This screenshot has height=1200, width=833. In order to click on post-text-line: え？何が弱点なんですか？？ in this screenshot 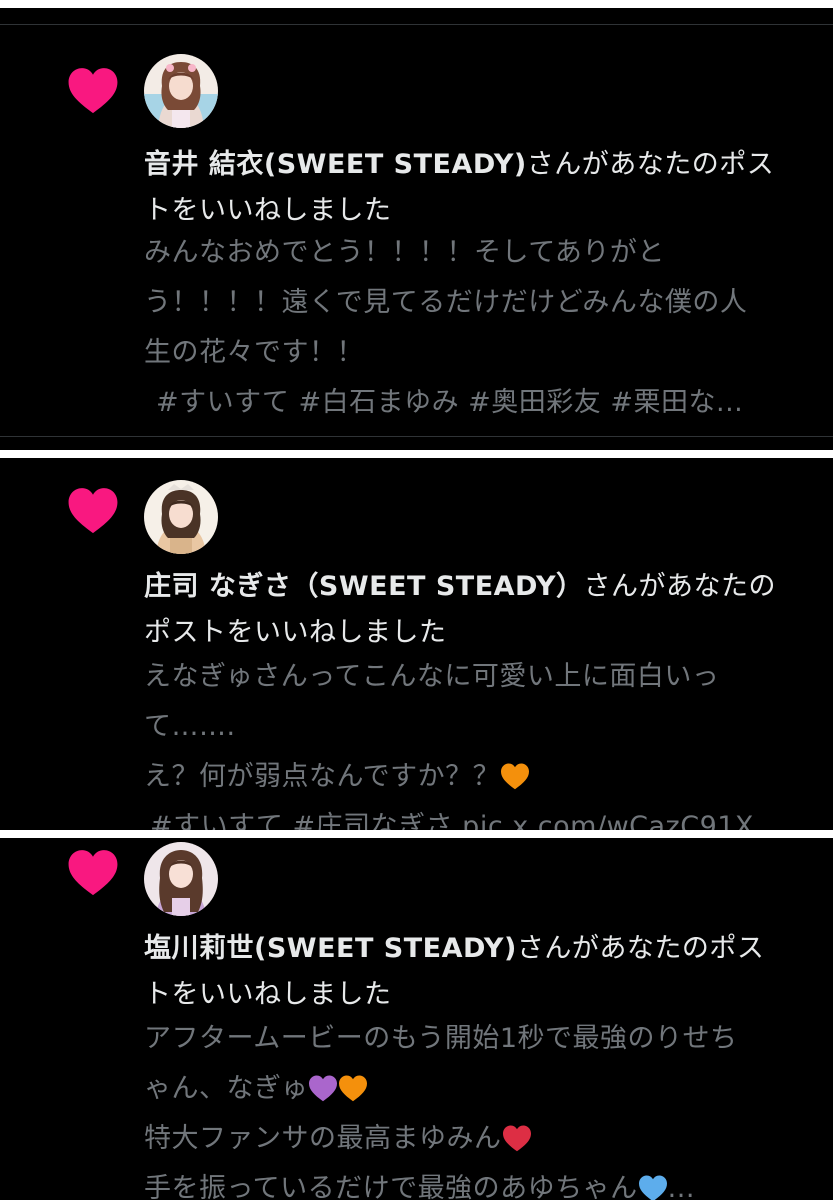, I will do `click(479, 777)`.